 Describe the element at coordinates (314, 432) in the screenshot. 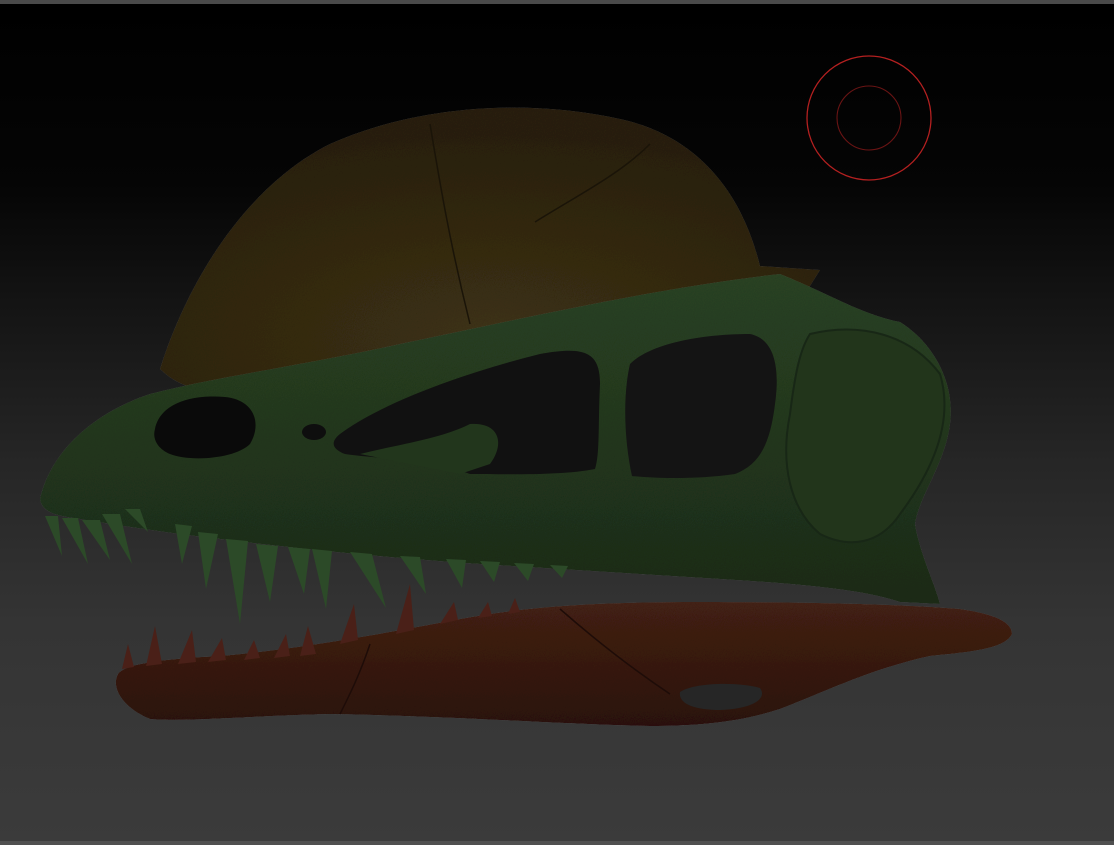

I see `small-foramen` at that location.